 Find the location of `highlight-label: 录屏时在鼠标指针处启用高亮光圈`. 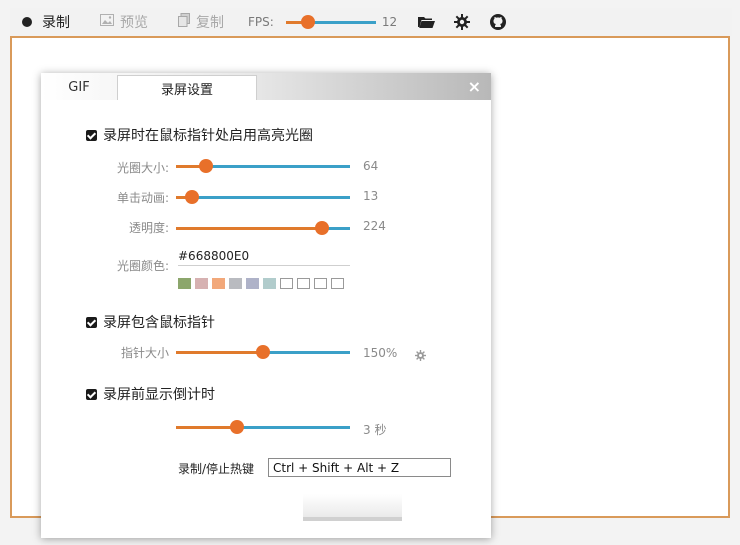

highlight-label: 录屏时在鼠标指针处启用高亮光圈 is located at coordinates (208, 136).